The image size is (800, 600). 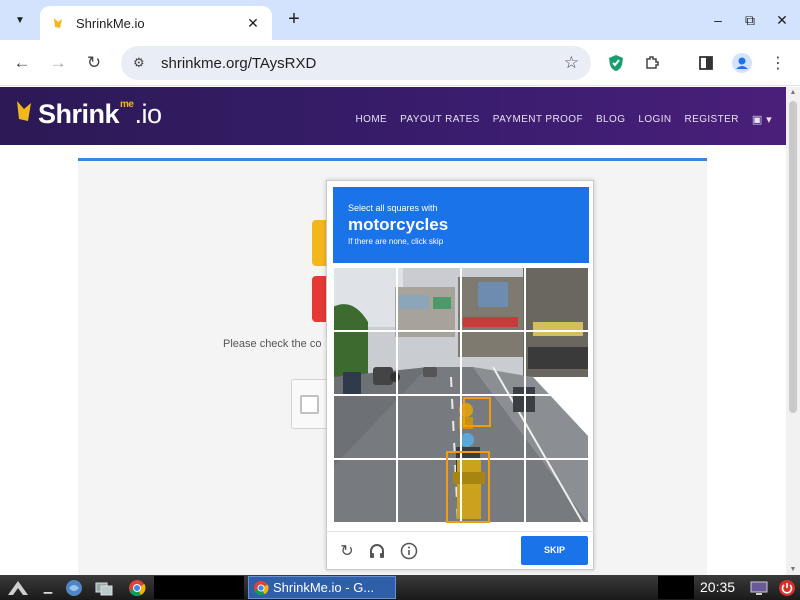 I want to click on menu-kebab-icon: ⋮, so click(x=778, y=63).